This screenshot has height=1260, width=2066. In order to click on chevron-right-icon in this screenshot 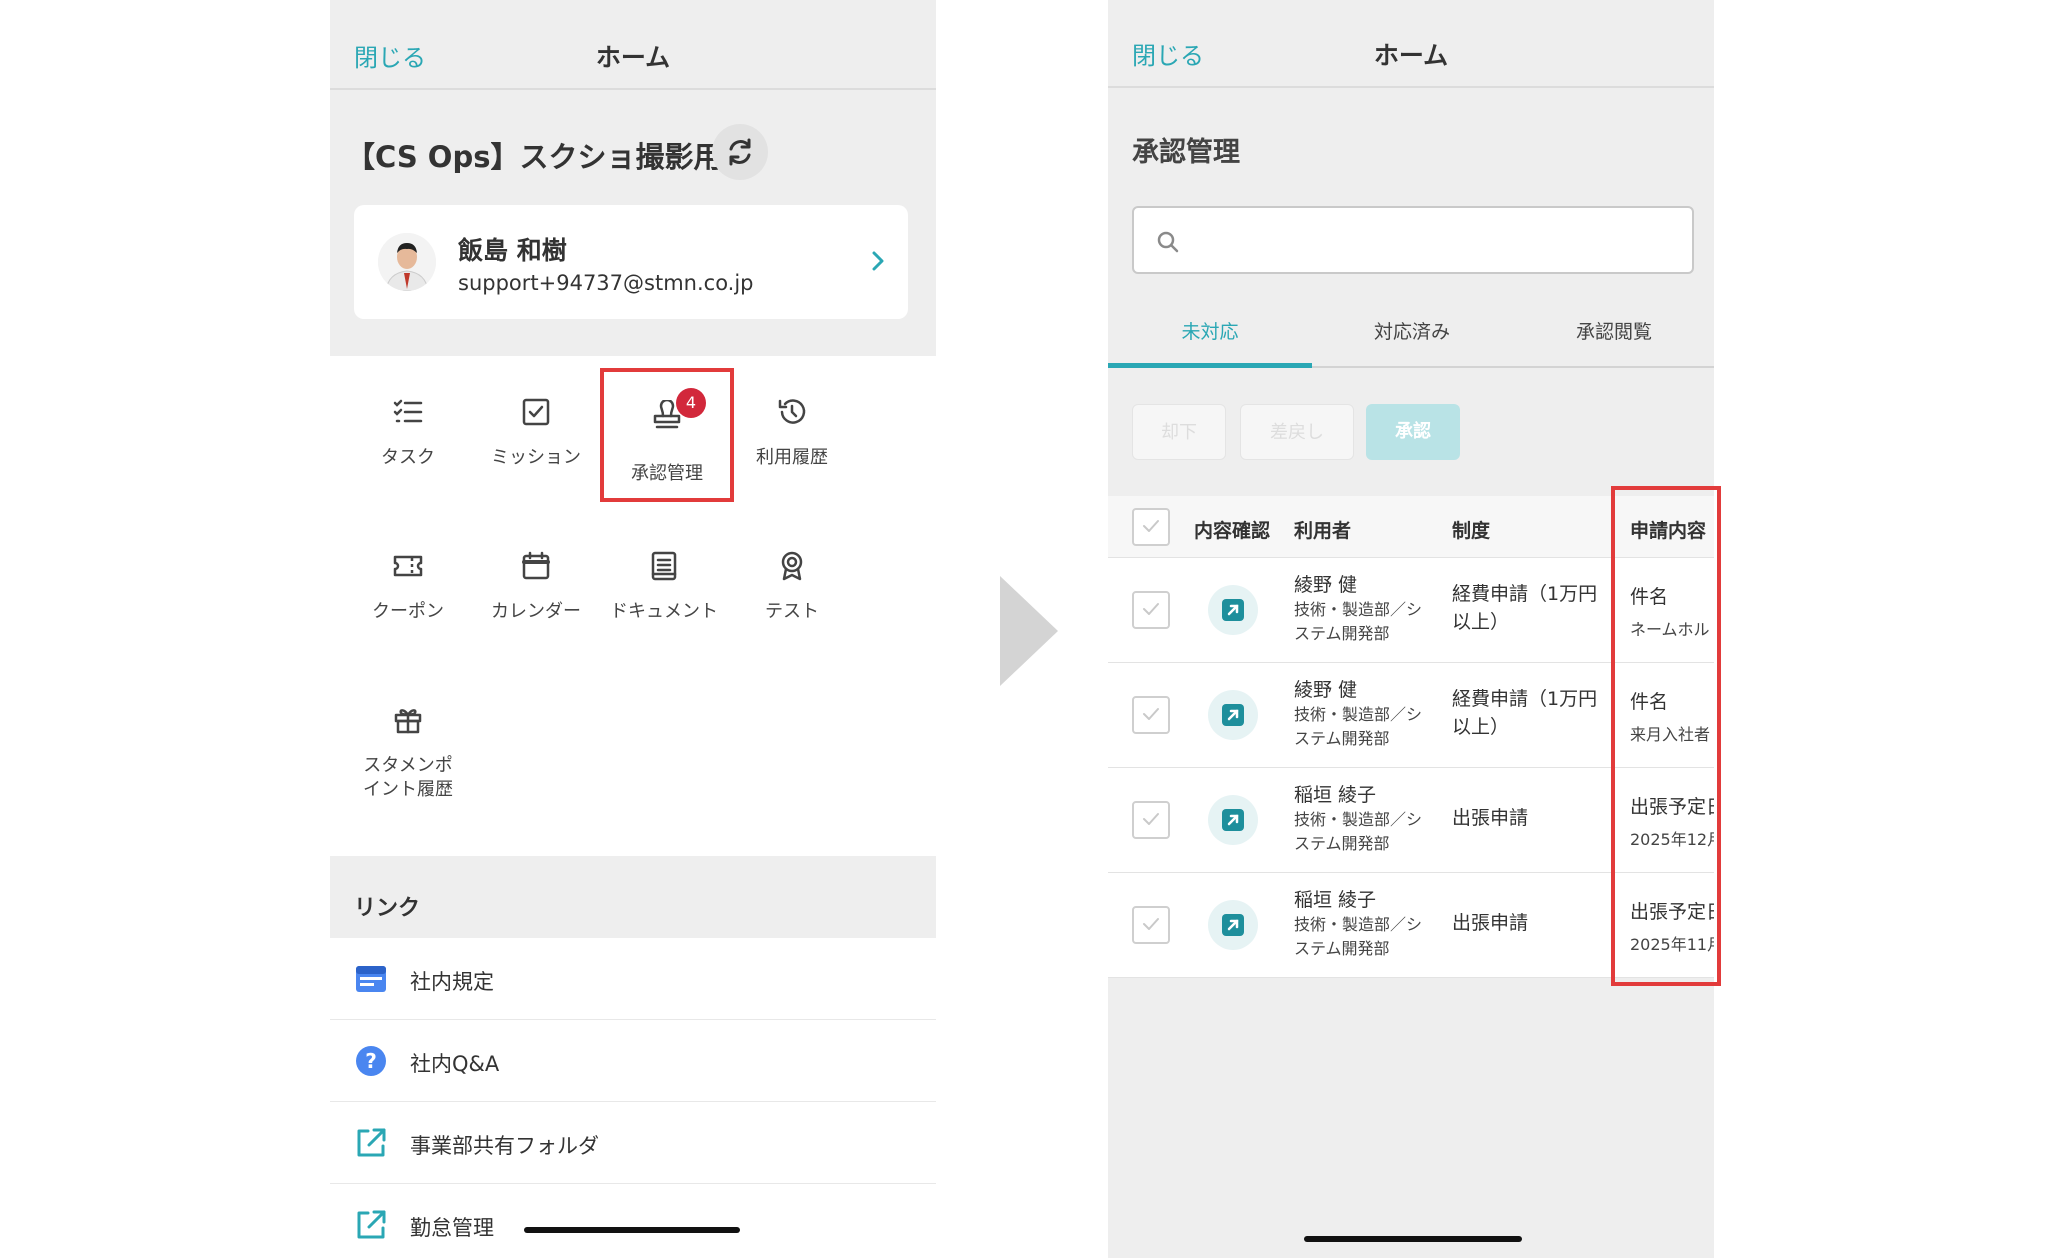, I will do `click(878, 261)`.